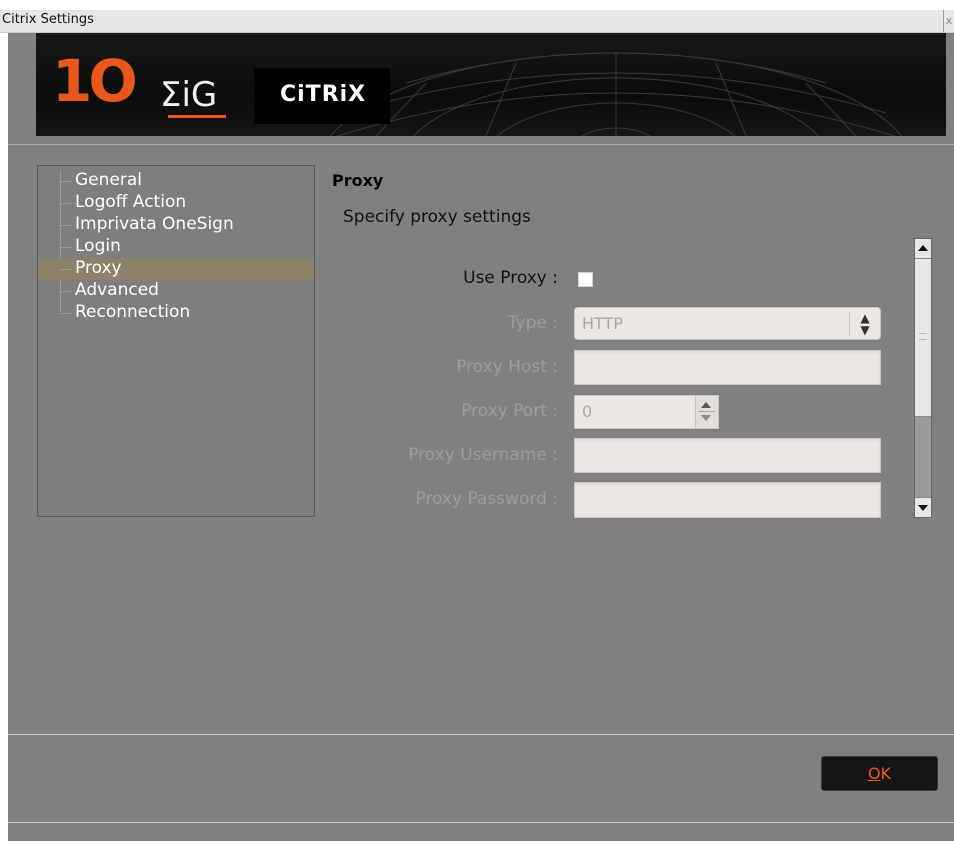 The height and width of the screenshot is (841, 954). What do you see at coordinates (864, 324) in the screenshot?
I see `chevron-updown-icon: ▲ ▼` at bounding box center [864, 324].